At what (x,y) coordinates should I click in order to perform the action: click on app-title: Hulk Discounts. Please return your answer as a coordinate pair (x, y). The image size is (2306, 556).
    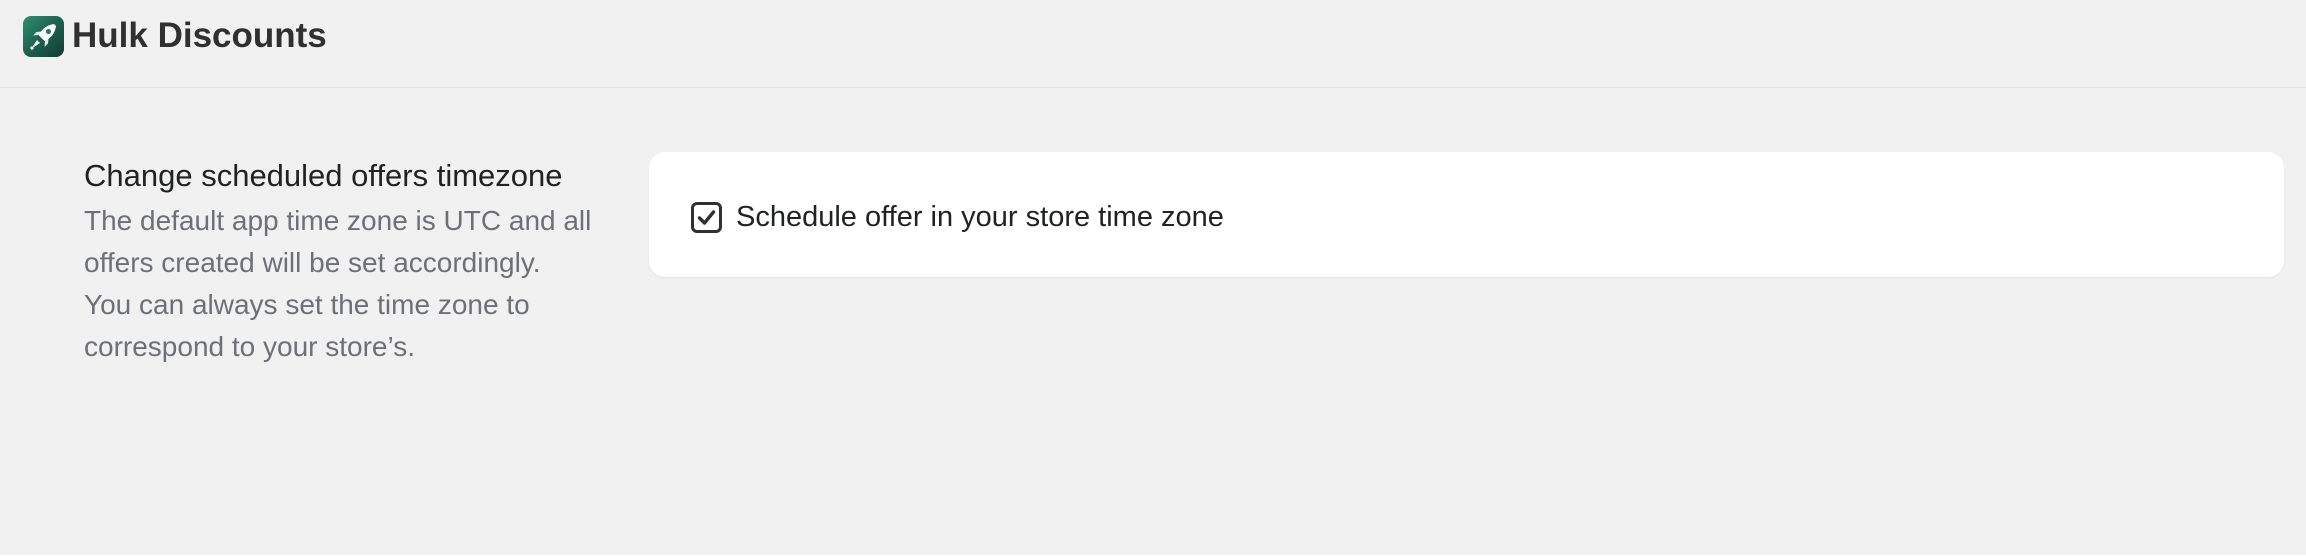
    Looking at the image, I should click on (199, 35).